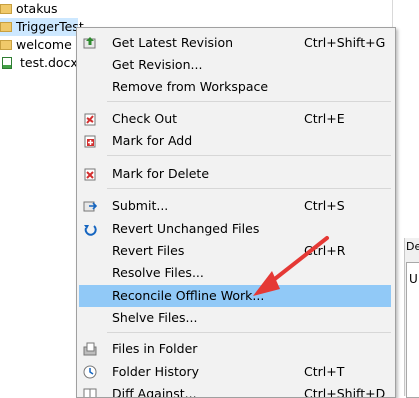  Describe the element at coordinates (324, 371) in the screenshot. I see `menu-item-shortcut: Ctrl+T` at that location.